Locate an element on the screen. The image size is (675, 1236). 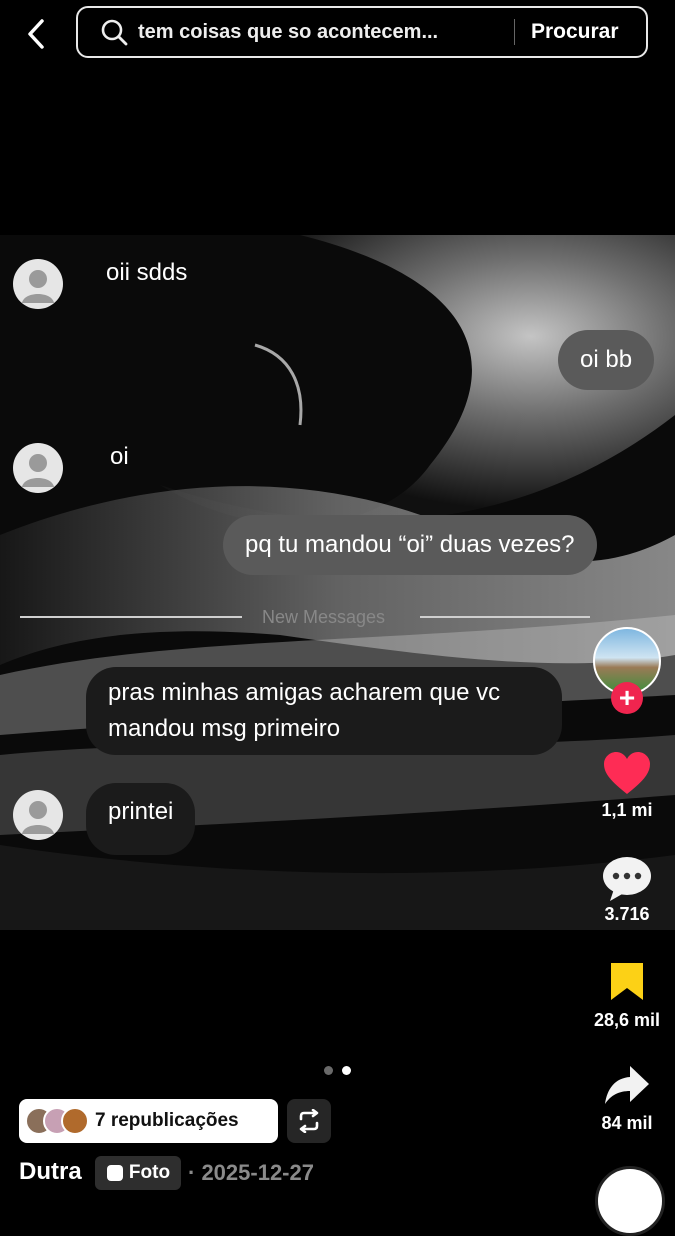
comment-icon is located at coordinates (627, 879).